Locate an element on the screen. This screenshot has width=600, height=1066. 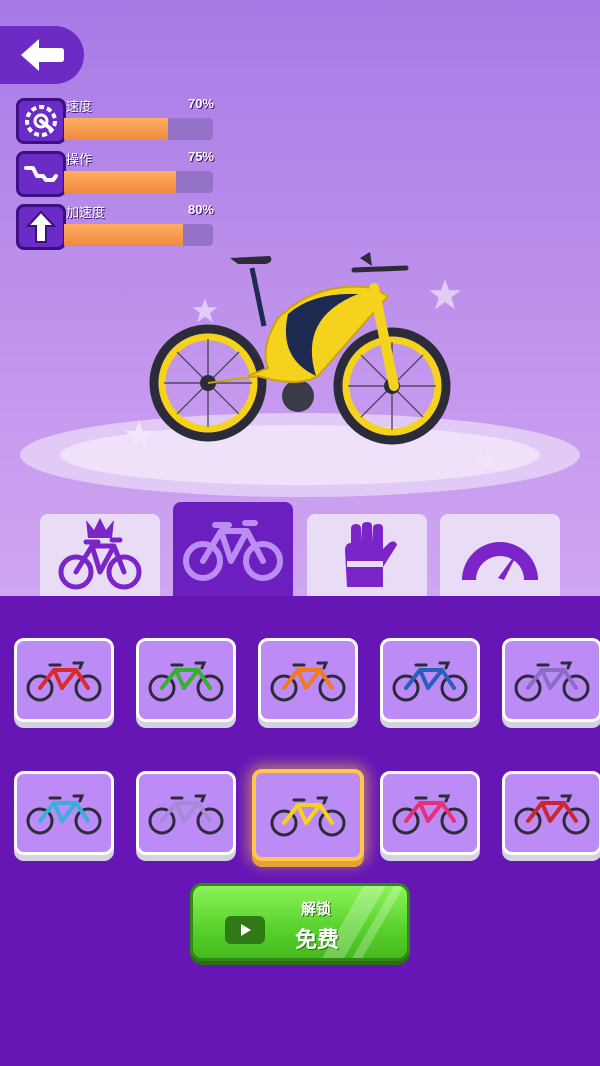
bike-icon is located at coordinates (233, 550).